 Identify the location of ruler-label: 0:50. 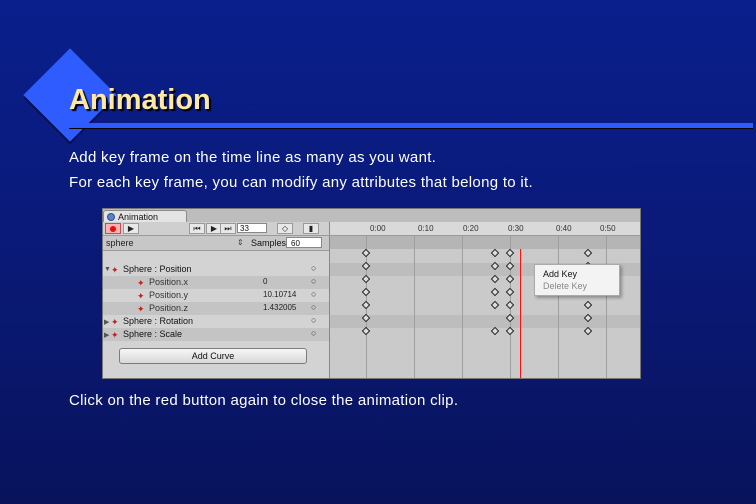
(608, 228).